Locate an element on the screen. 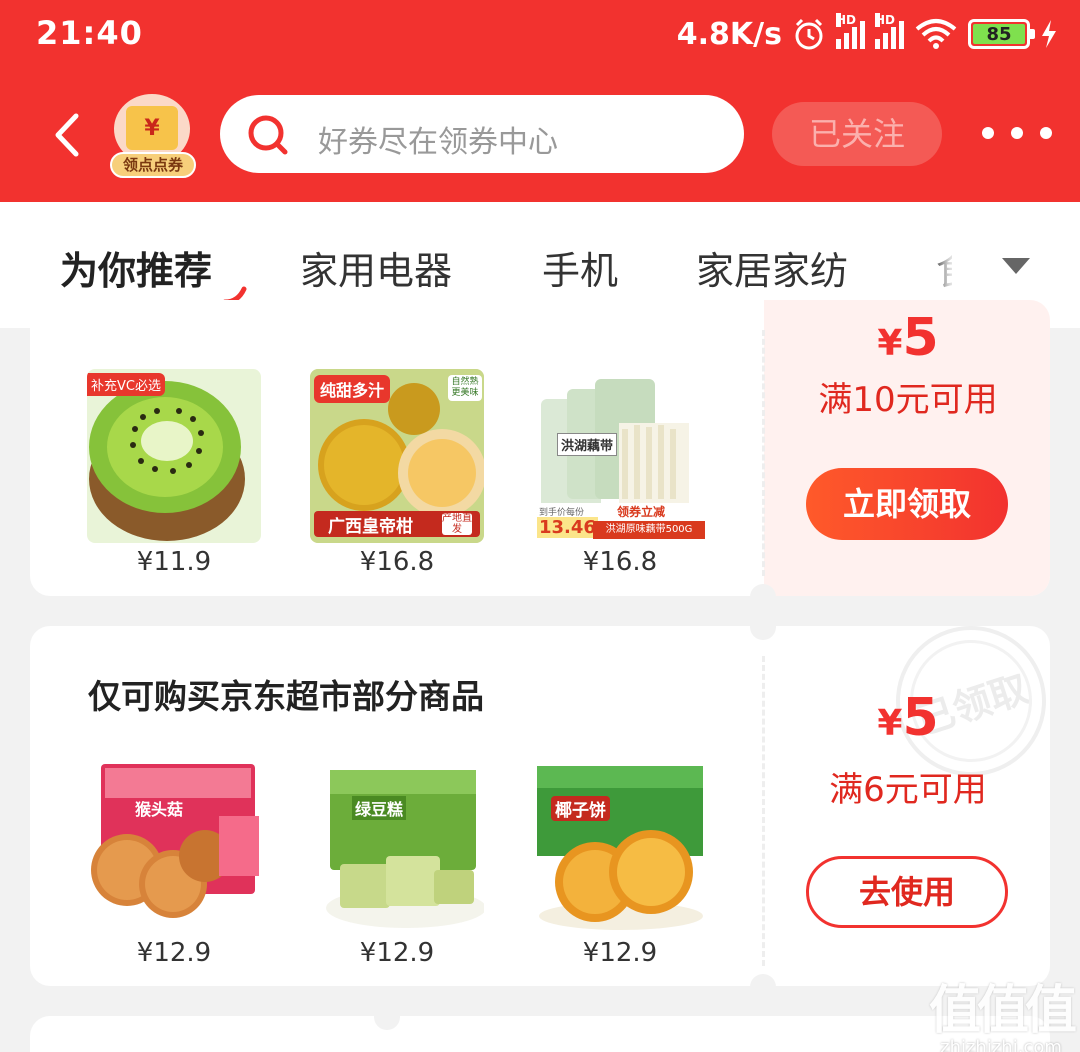  product-image: 猴头菇 is located at coordinates (174, 847).